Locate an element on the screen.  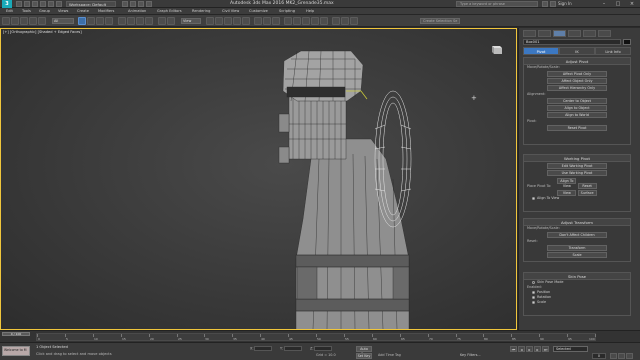
window-crossing-icon is located at coordinates (109, 21).